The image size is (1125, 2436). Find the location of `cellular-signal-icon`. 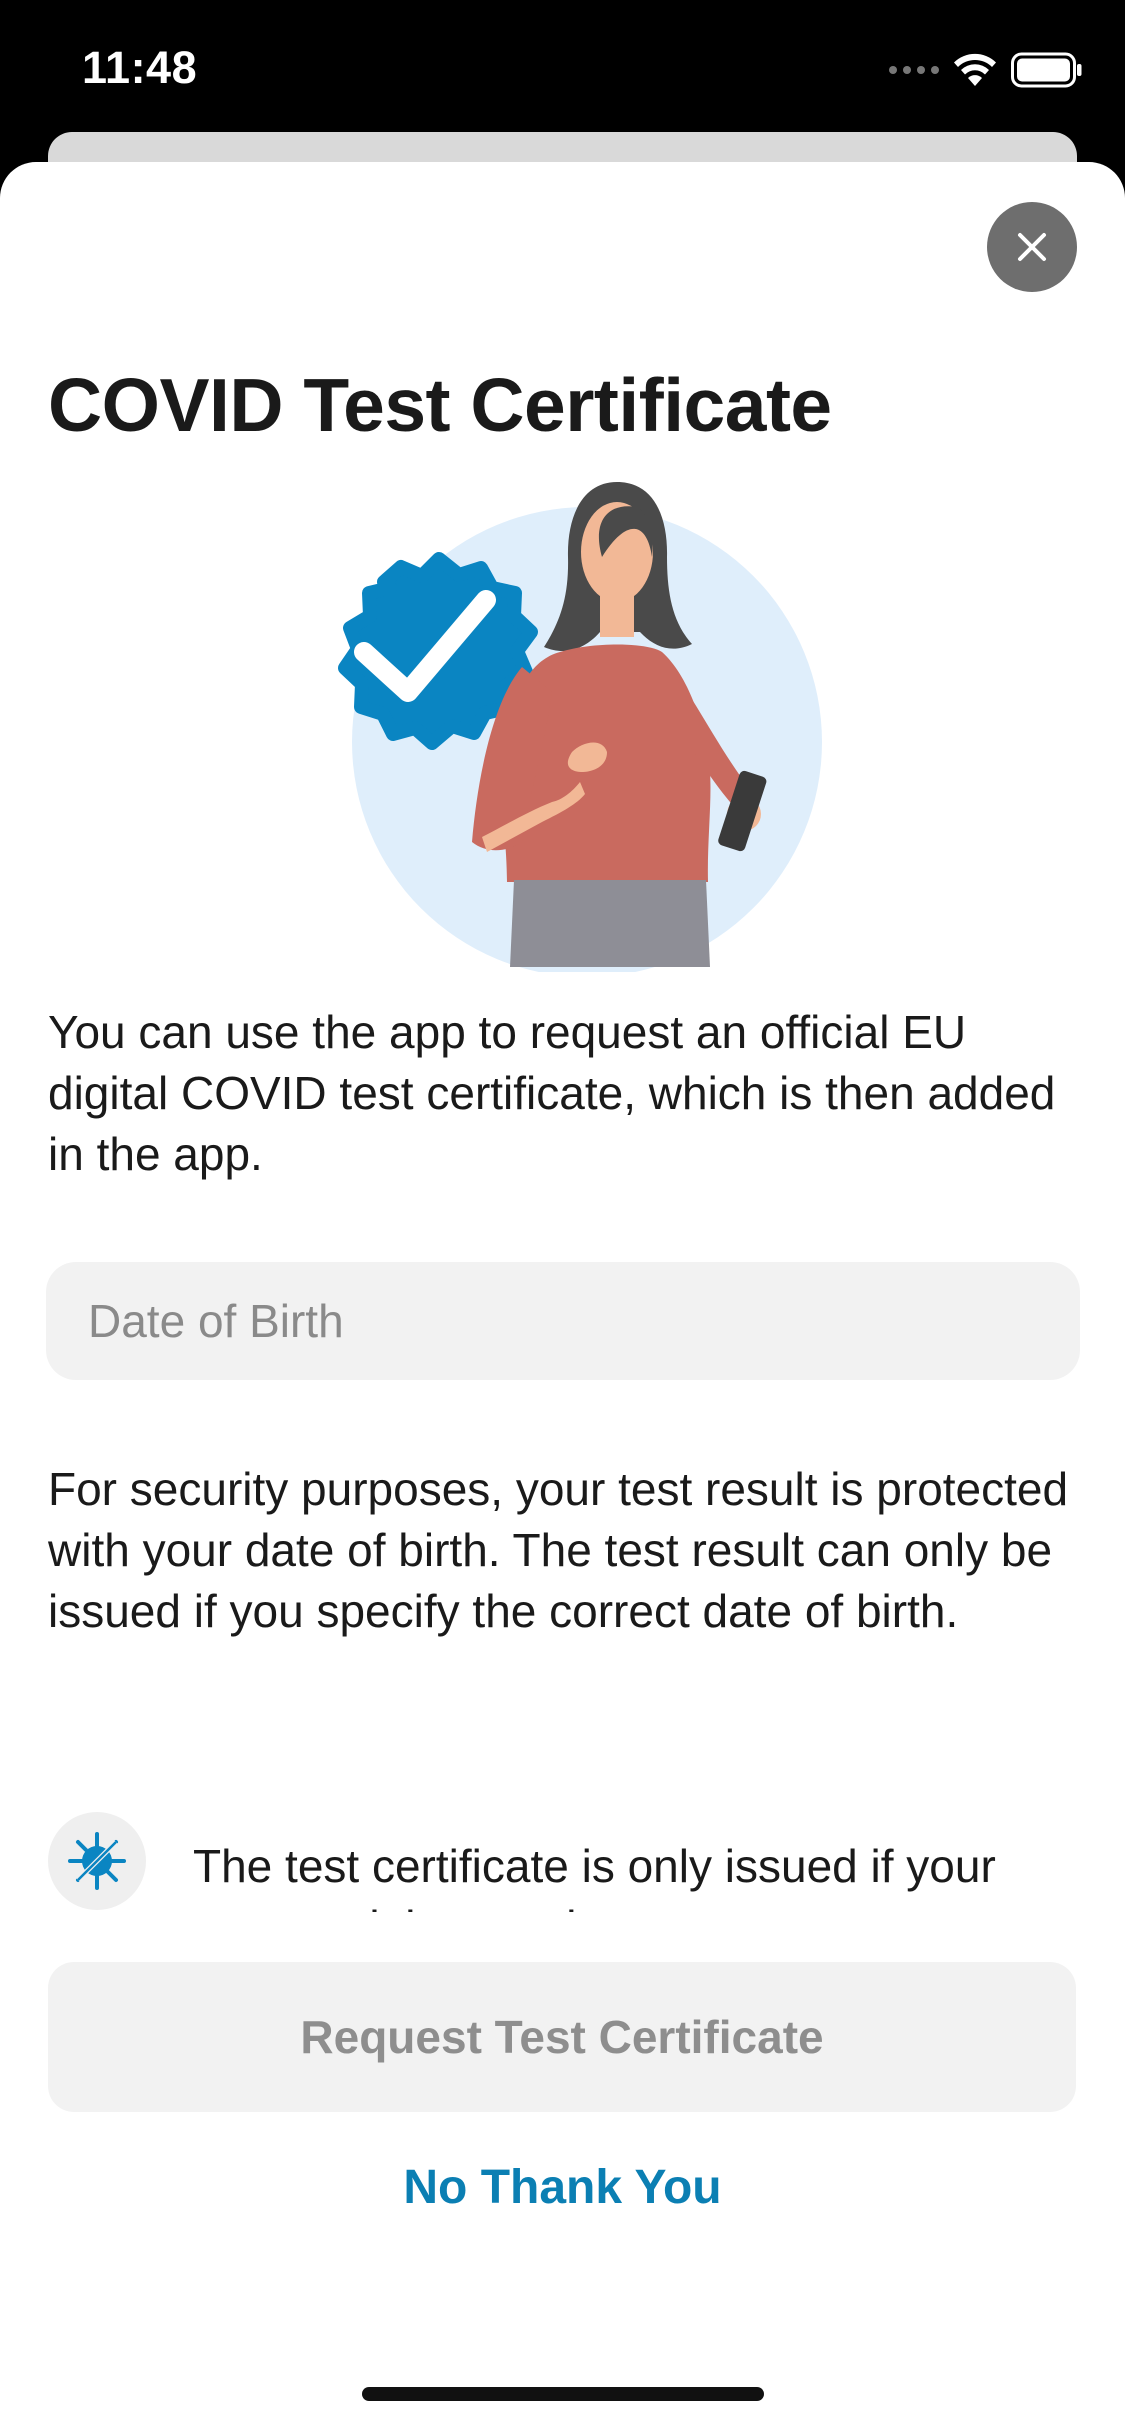

cellular-signal-icon is located at coordinates (914, 70).